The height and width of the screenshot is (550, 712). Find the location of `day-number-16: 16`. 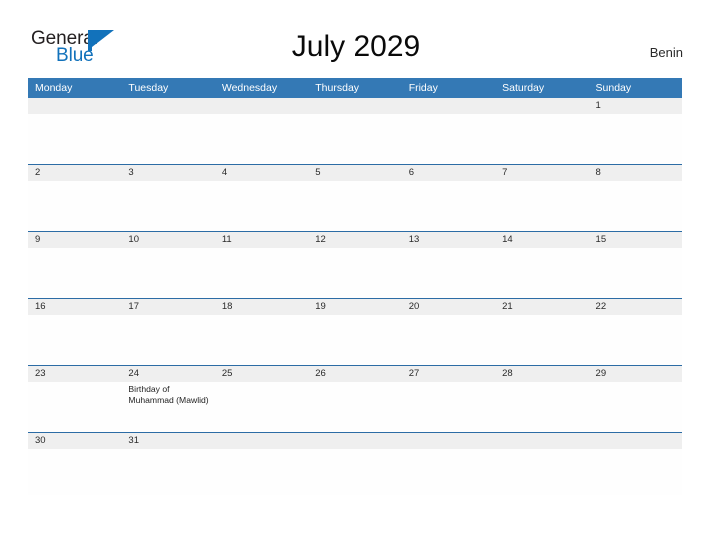

day-number-16: 16 is located at coordinates (74, 307).